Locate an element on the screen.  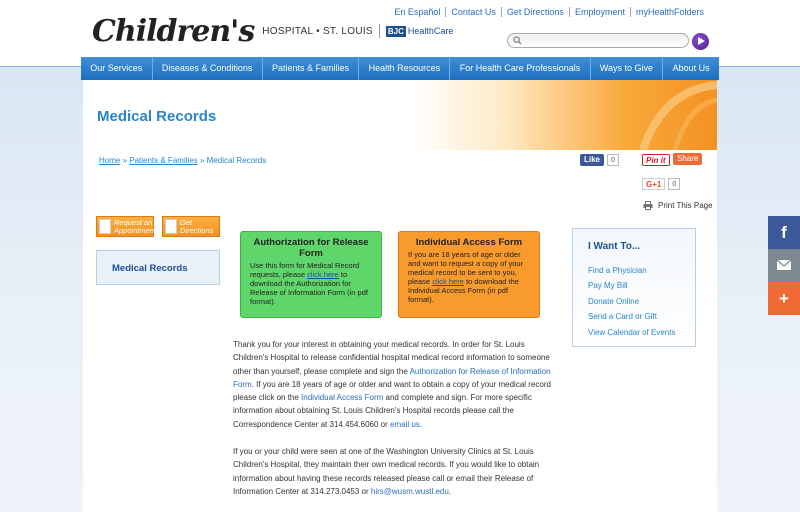
pinterest-pin-button: Pin it is located at coordinates (656, 159).